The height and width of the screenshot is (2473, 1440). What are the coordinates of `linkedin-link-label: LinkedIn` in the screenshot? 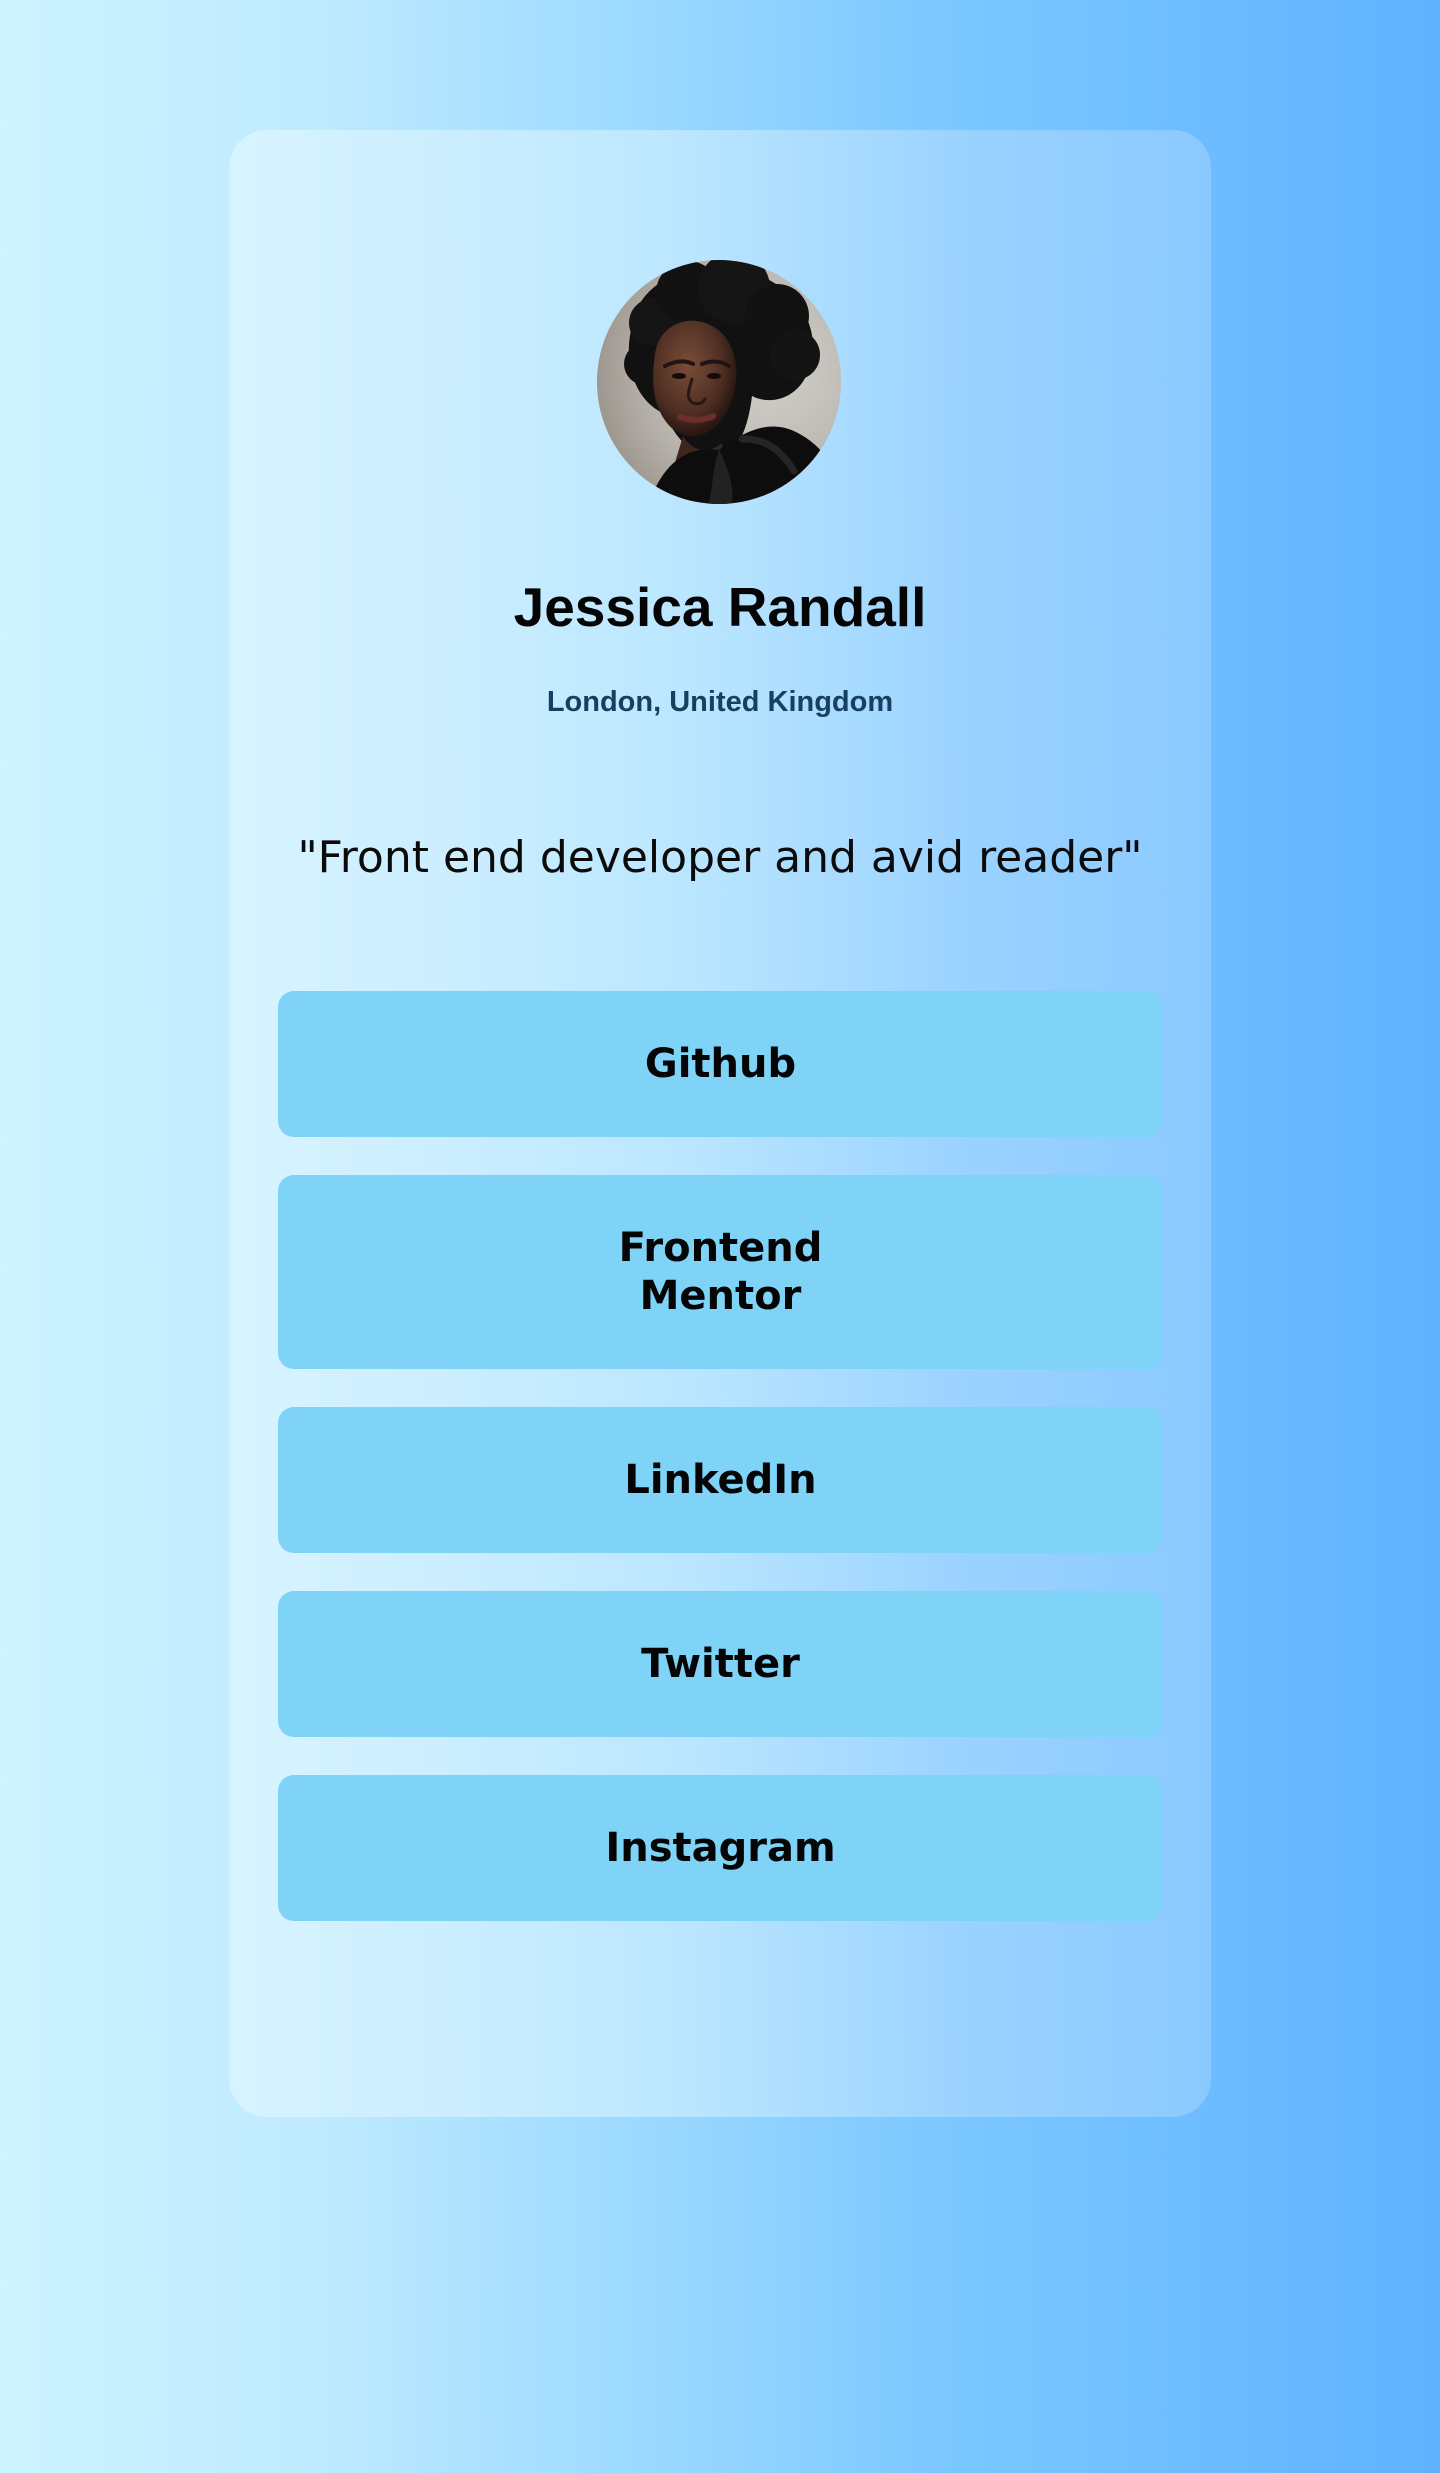 It's located at (720, 1480).